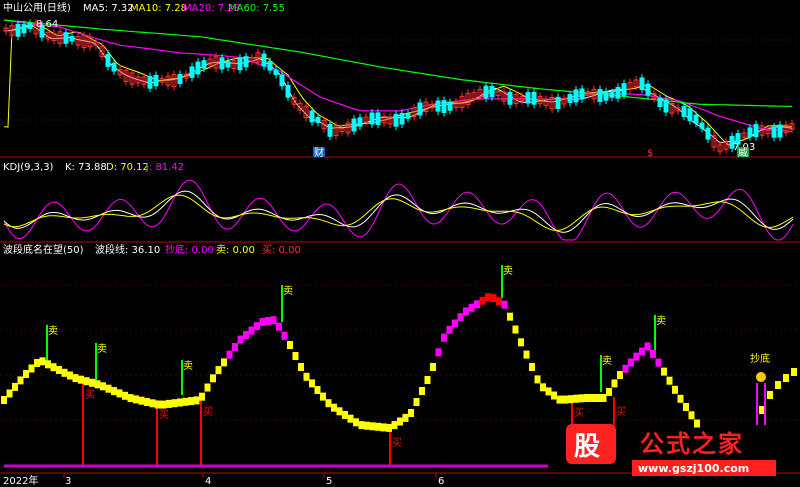 Image resolution: width=800 pixels, height=487 pixels. I want to click on sell-label: 卖: 0.00, so click(235, 250).